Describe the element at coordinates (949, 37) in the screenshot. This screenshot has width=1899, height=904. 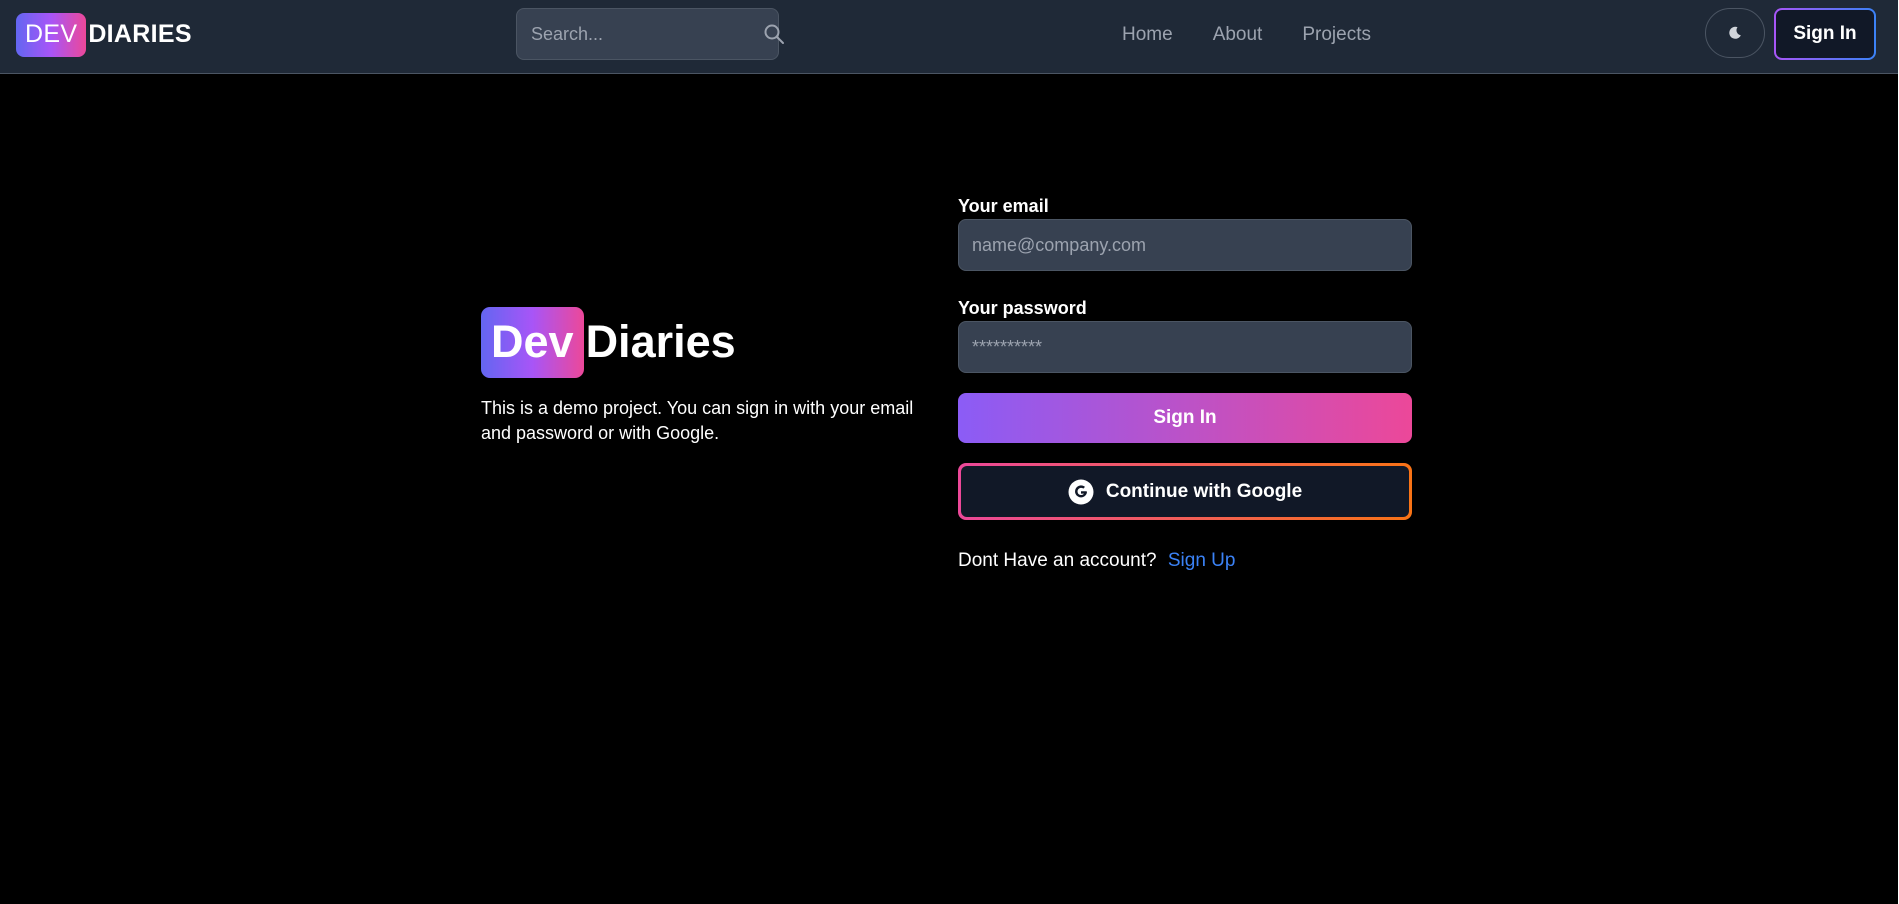
I see `top-navbar: DEV DIARIES Home About Projects` at that location.